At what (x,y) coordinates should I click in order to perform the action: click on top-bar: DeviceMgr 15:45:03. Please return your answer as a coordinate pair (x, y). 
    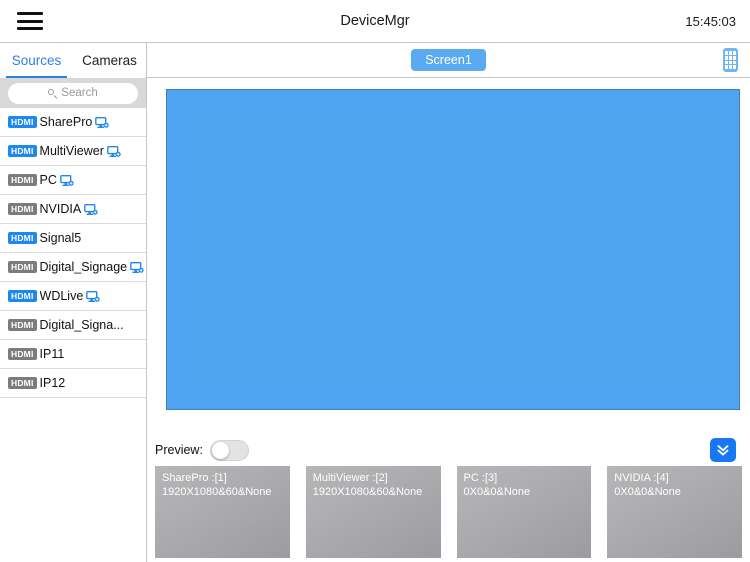
    Looking at the image, I should click on (375, 21).